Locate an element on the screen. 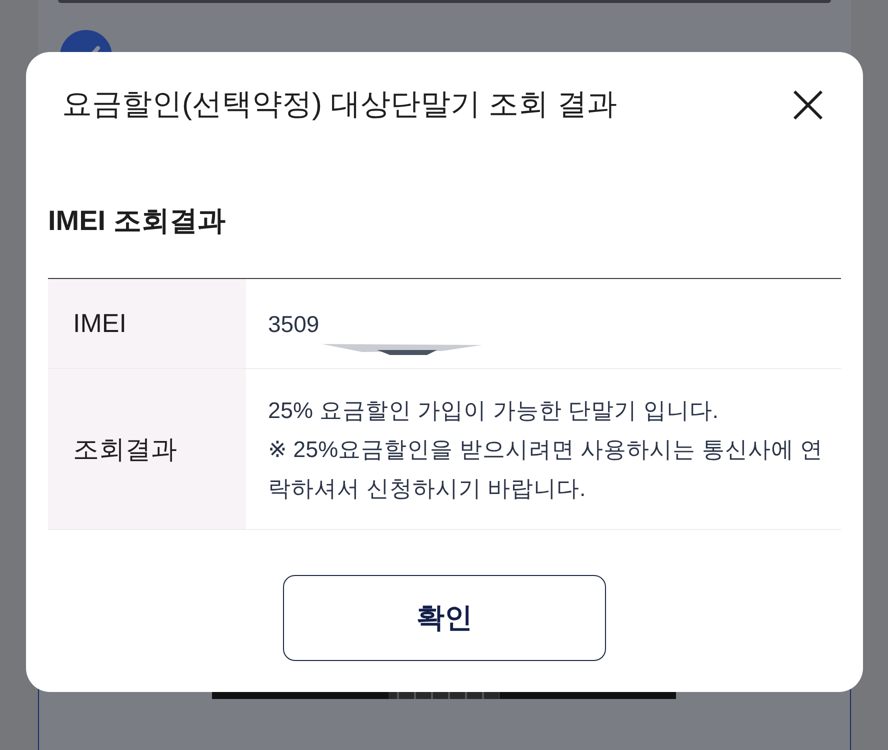 This screenshot has height=750, width=888. section-title: IMEI 조회결과 is located at coordinates (137, 221).